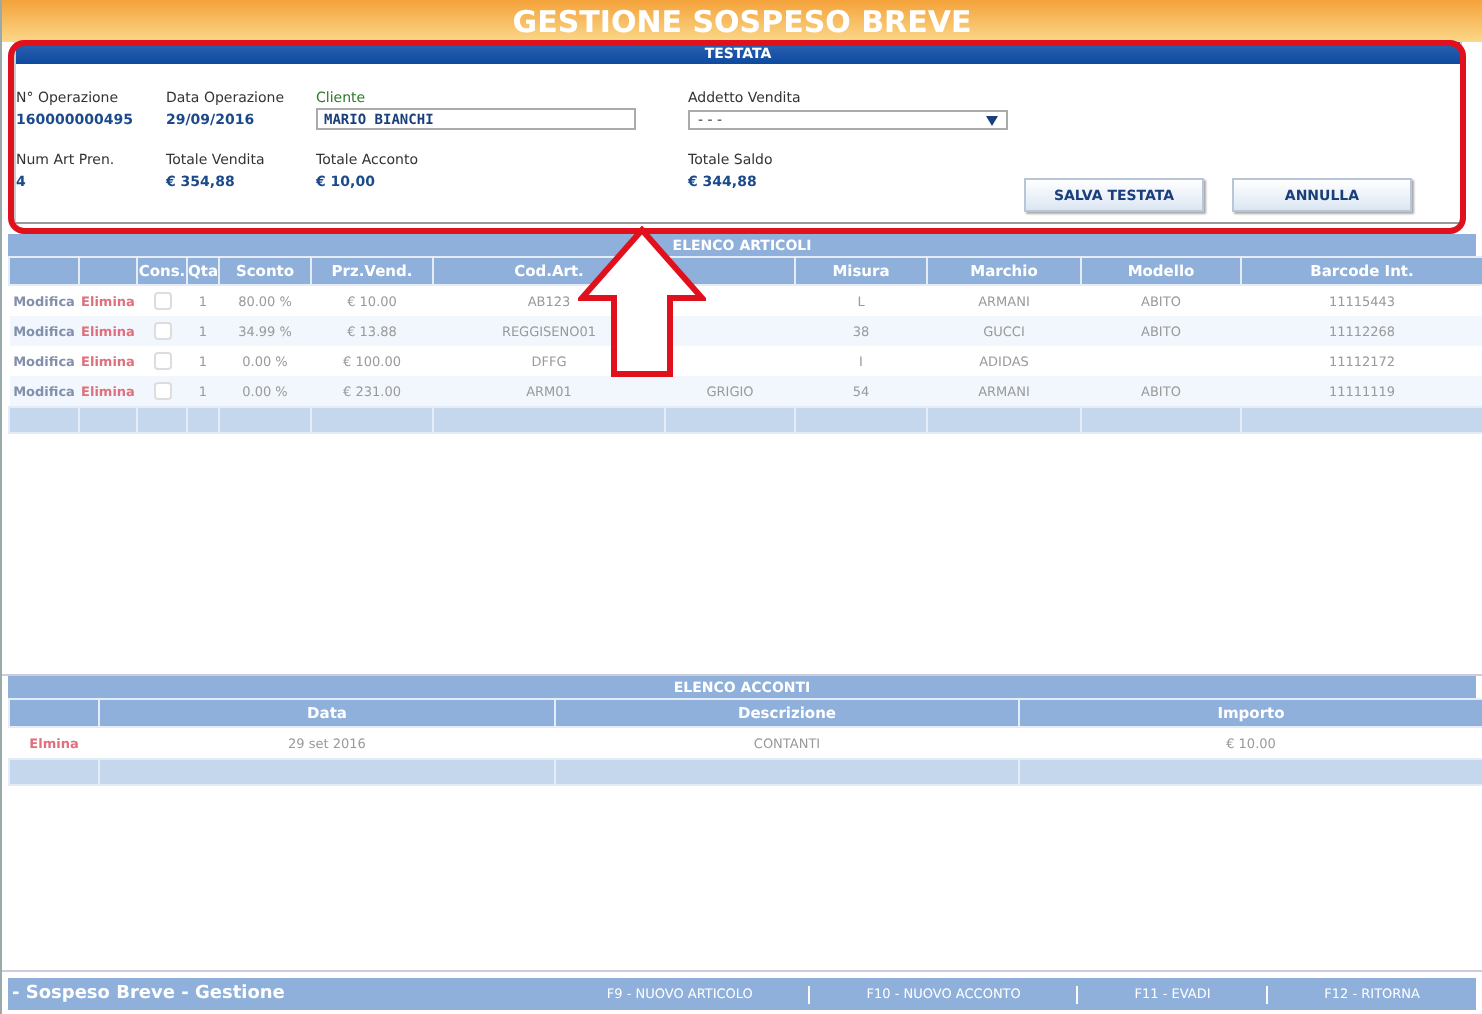 The height and width of the screenshot is (1014, 1482). What do you see at coordinates (148, 994) in the screenshot?
I see `status-title: - Sospeso Breve - Gestione` at bounding box center [148, 994].